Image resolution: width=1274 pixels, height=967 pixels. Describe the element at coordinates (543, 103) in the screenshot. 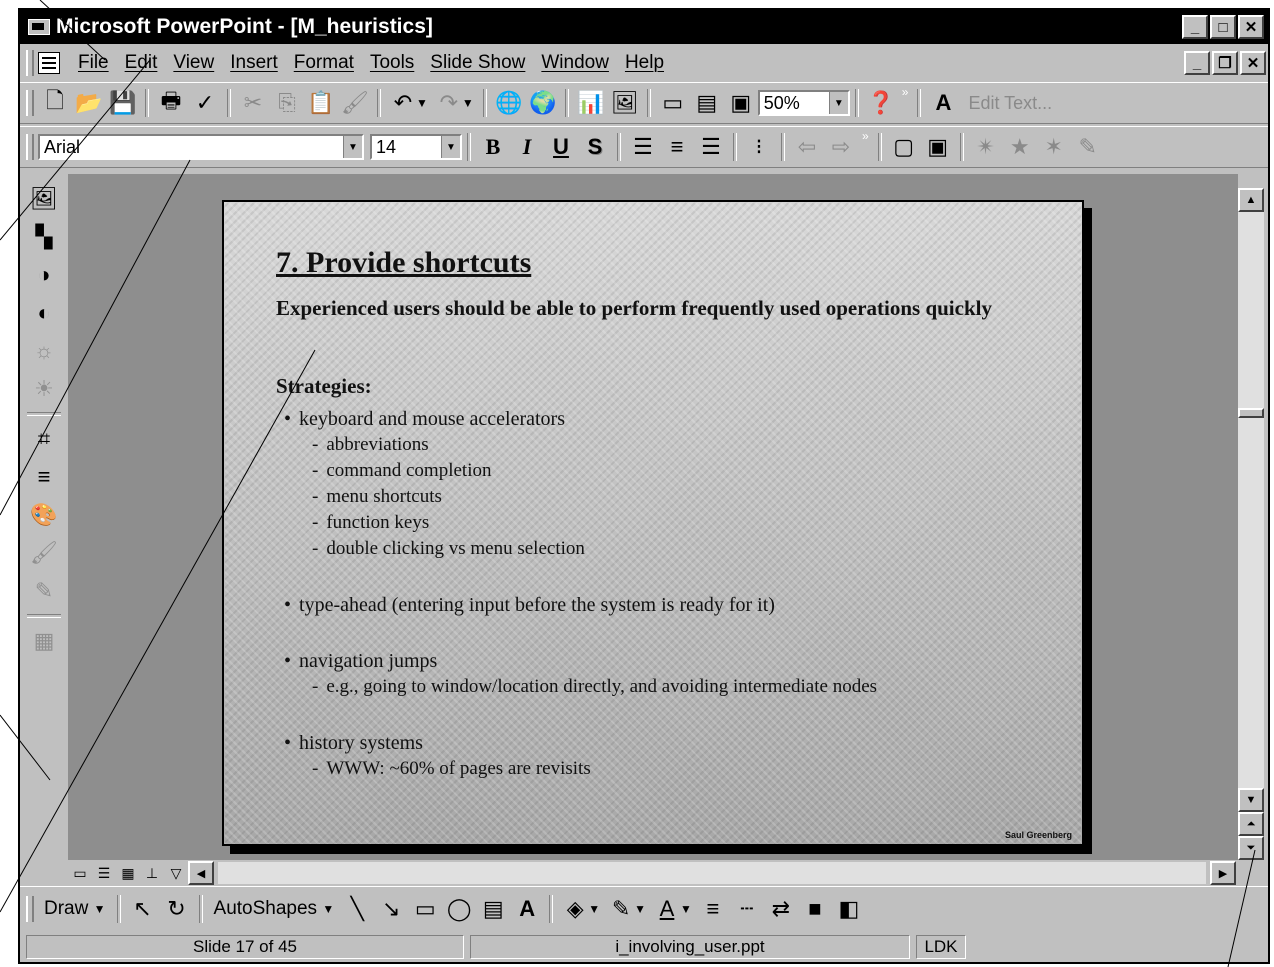

I see `web-toolbar-icon: 🌍` at that location.